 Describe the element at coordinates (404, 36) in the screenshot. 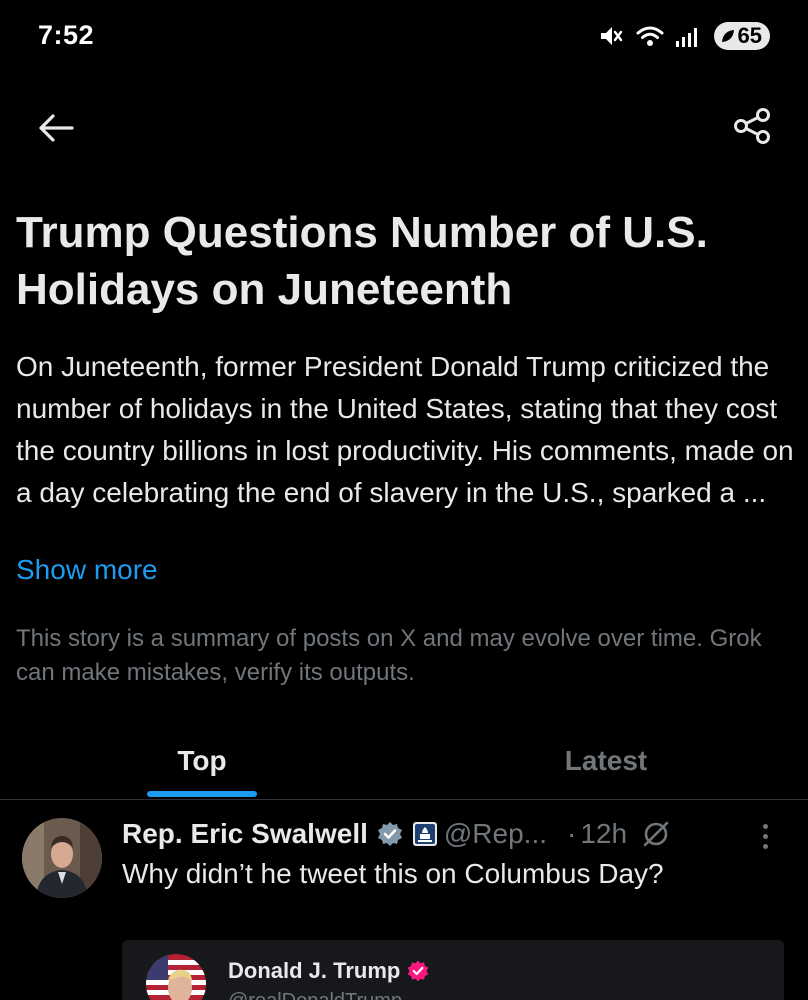

I see `status-bar: 7:52 65` at that location.